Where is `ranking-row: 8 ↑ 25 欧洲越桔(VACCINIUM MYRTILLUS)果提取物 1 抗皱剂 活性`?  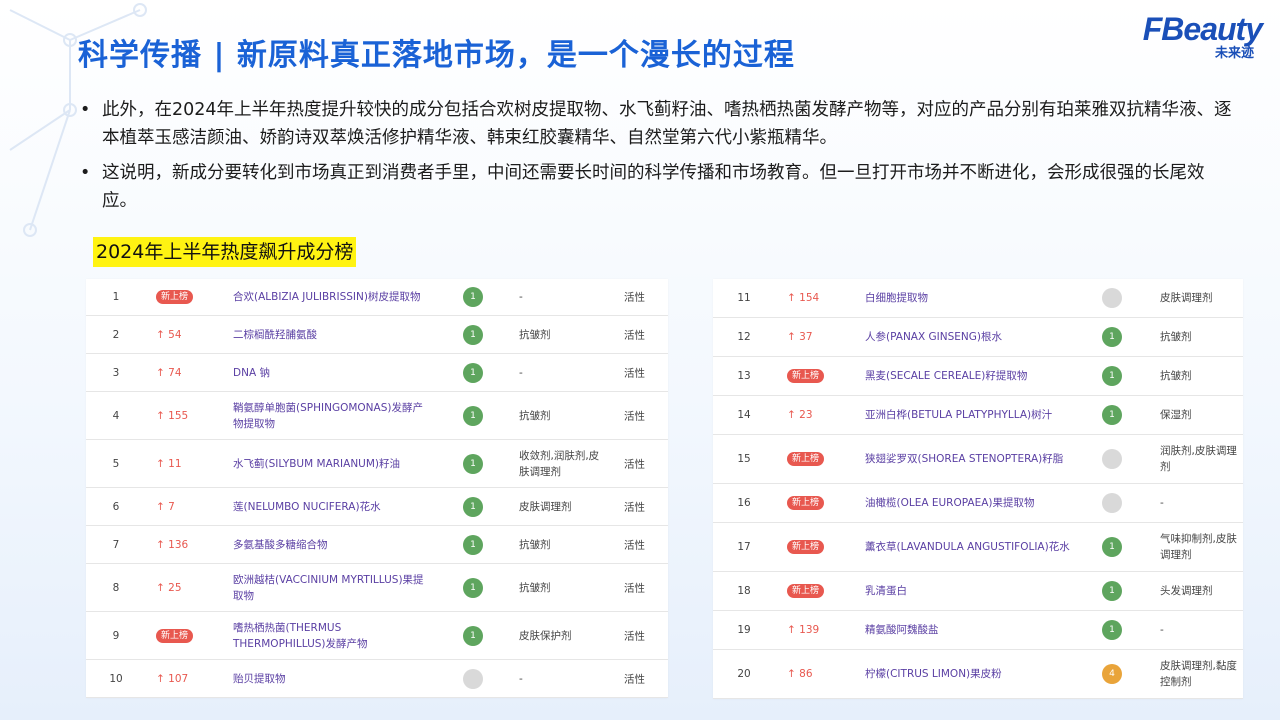
ranking-row: 8 ↑ 25 欧洲越桔(VACCINIUM MYRTILLUS)果提取物 1 抗皱剂 活性 is located at coordinates (377, 588).